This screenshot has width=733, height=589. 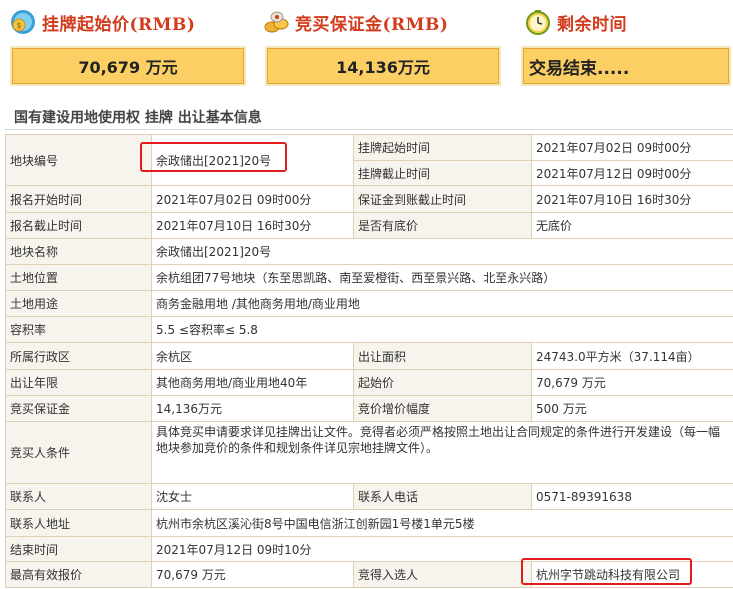 What do you see at coordinates (442, 329) in the screenshot?
I see `plot-ratio-value: 5.5 ≤容积率≤ 5.8` at bounding box center [442, 329].